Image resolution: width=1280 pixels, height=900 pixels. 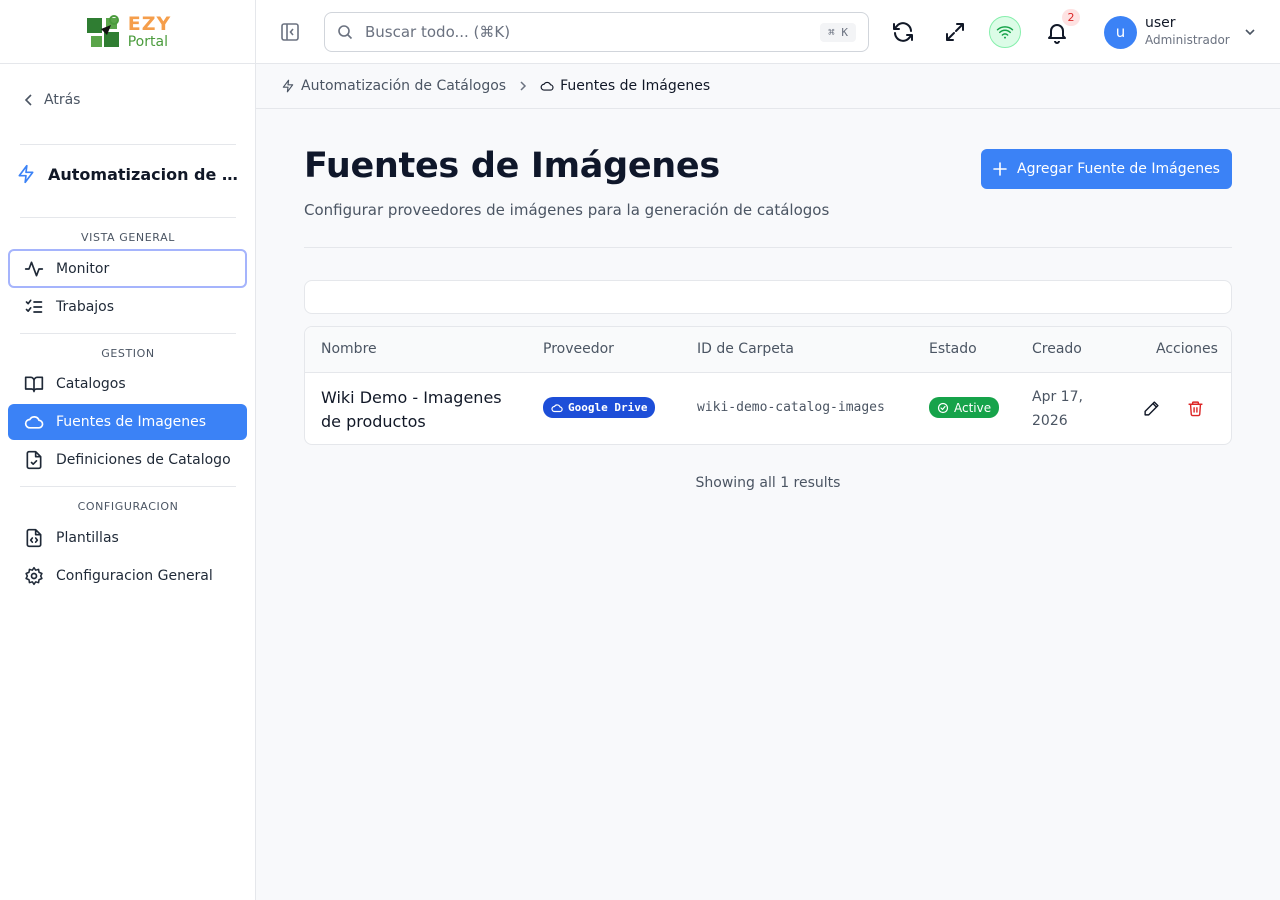 I want to click on top-bar: ⌘ K 2 u user Administrador, so click(x=768, y=32).